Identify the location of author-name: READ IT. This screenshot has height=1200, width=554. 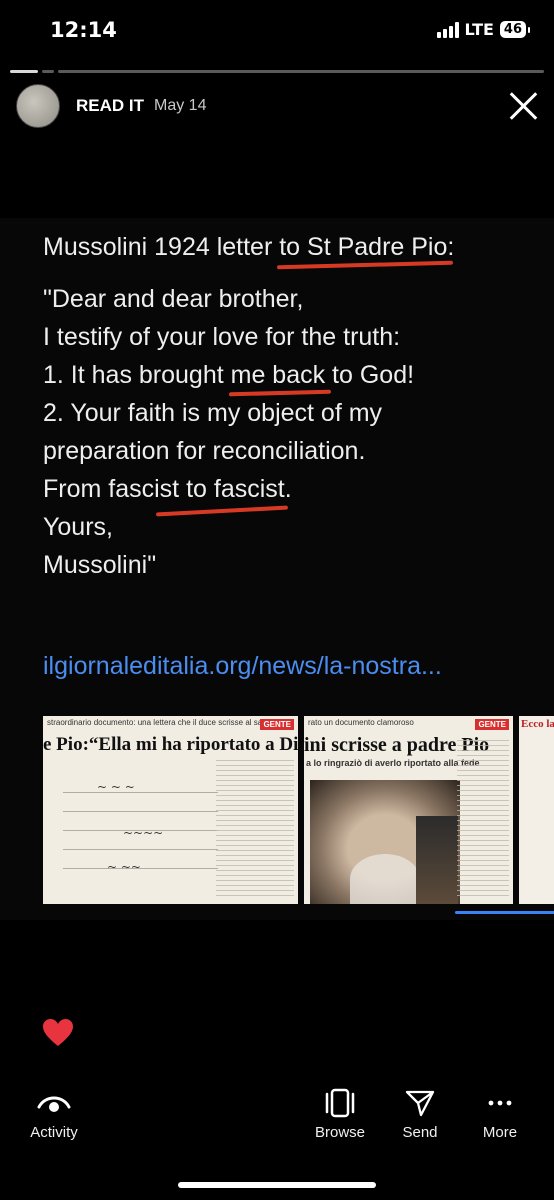
(110, 106).